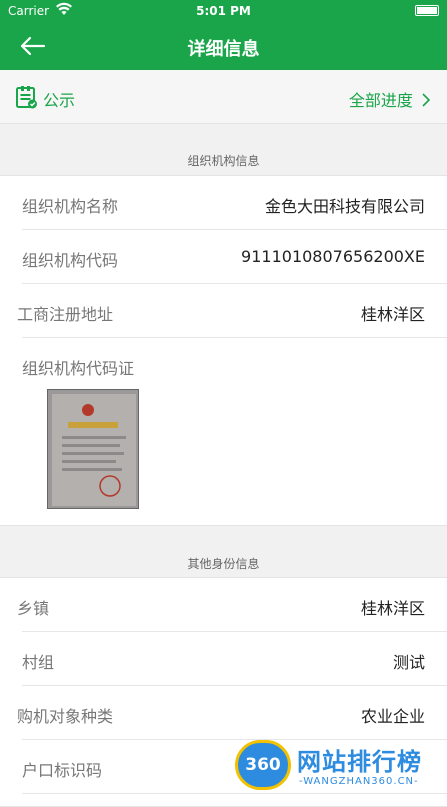 This screenshot has height=807, width=447. I want to click on info-row-township: 乡镇 桂林洋区, so click(223, 605).